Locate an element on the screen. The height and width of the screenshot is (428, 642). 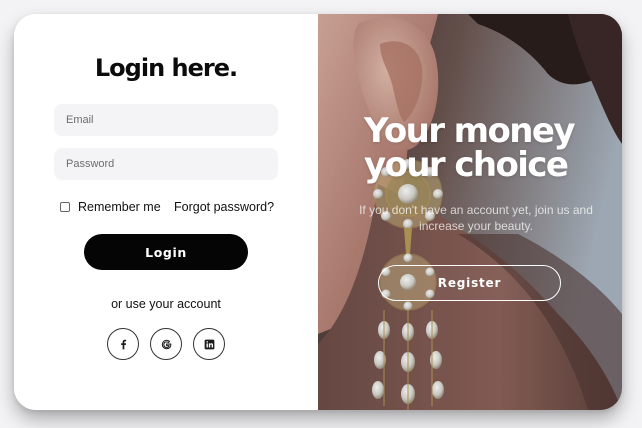
remember-me-option: Remember me is located at coordinates (110, 207).